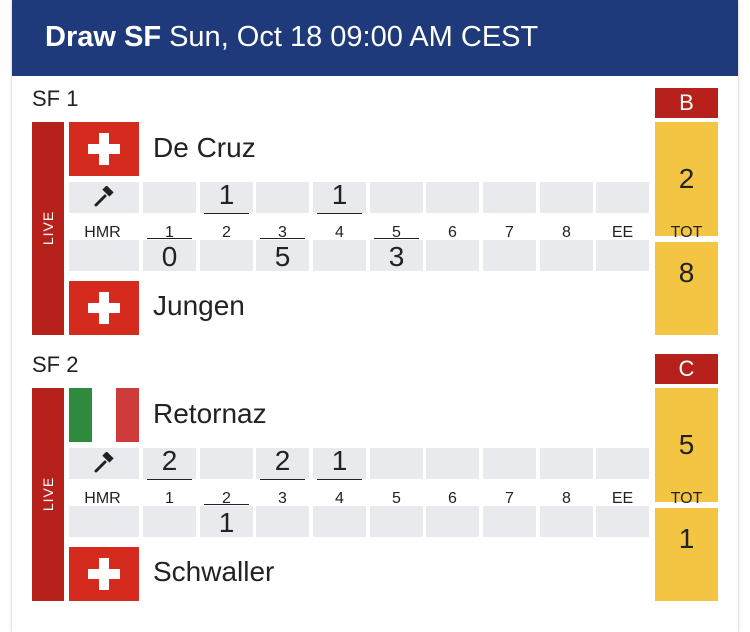  What do you see at coordinates (686, 445) in the screenshot?
I see `total-score: 5` at bounding box center [686, 445].